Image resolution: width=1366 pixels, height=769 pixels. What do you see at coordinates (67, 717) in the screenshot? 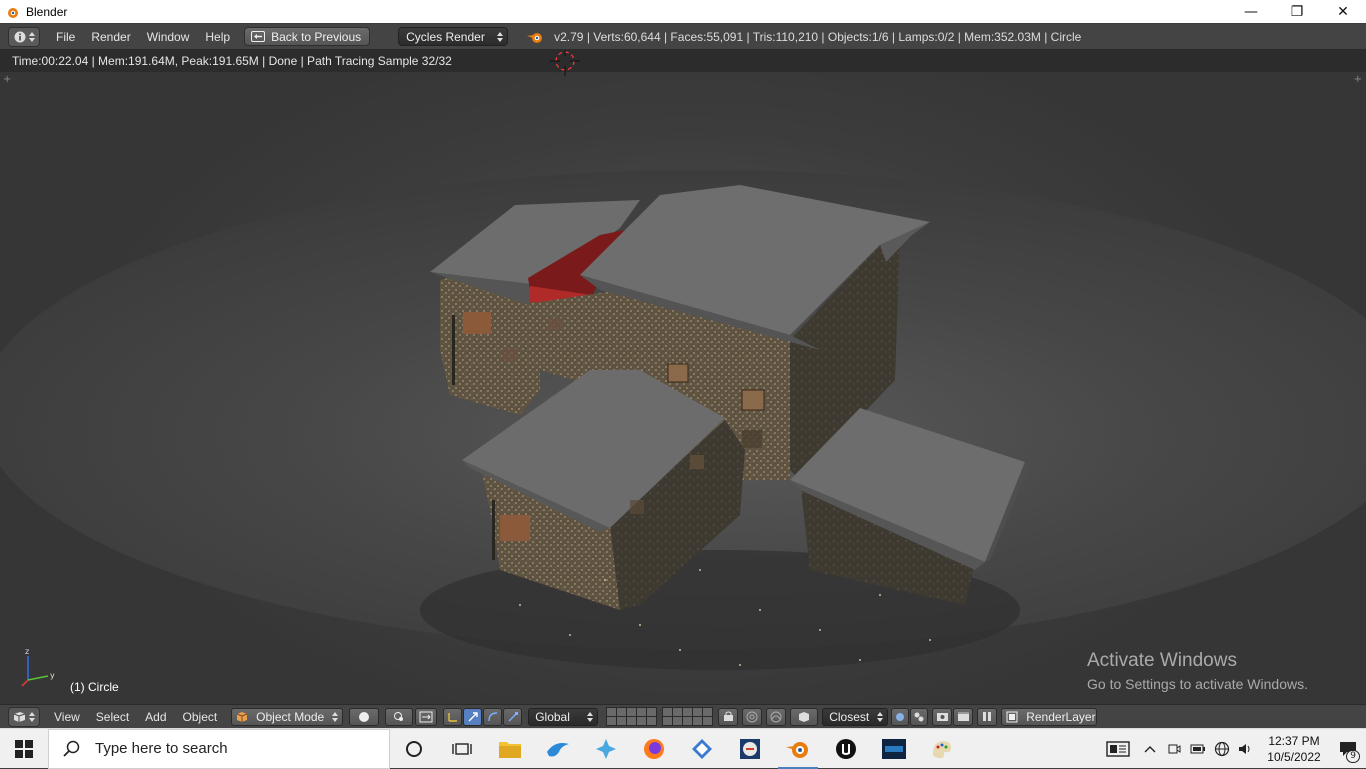
I see `menu-view: View` at bounding box center [67, 717].